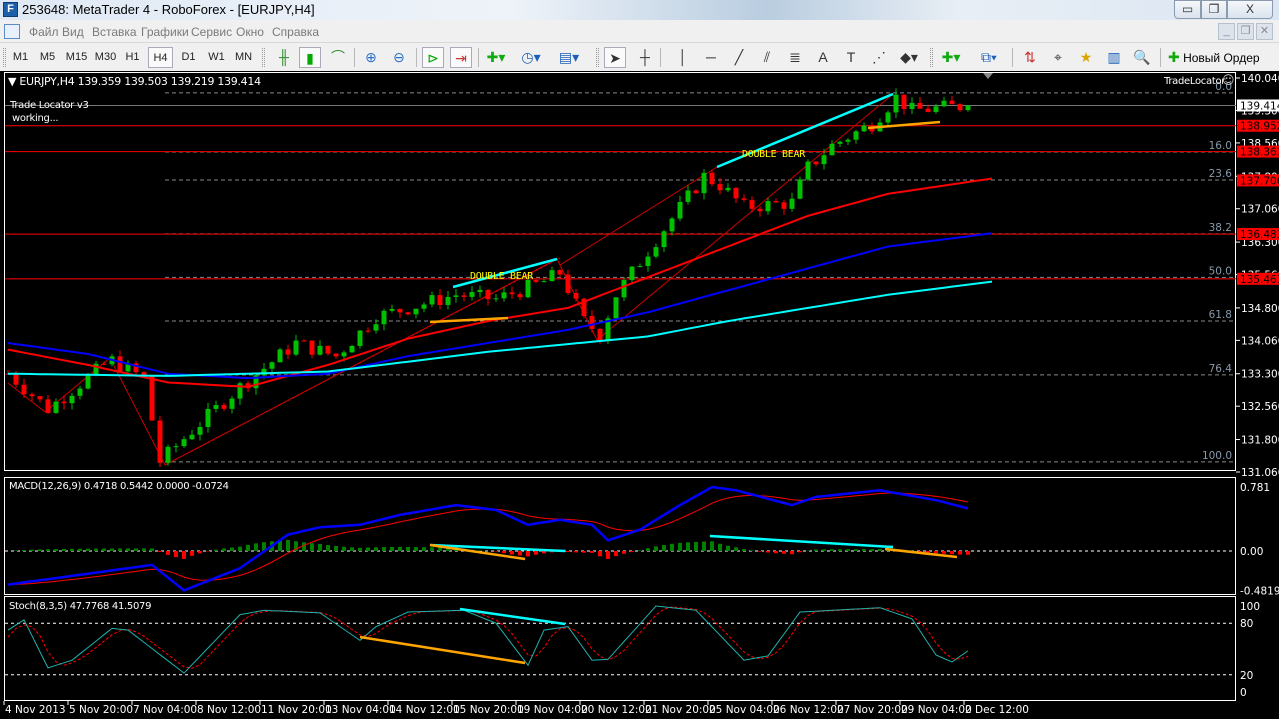  Describe the element at coordinates (310, 57) in the screenshot. I see `candlestick-chart-icon: ▮` at that location.